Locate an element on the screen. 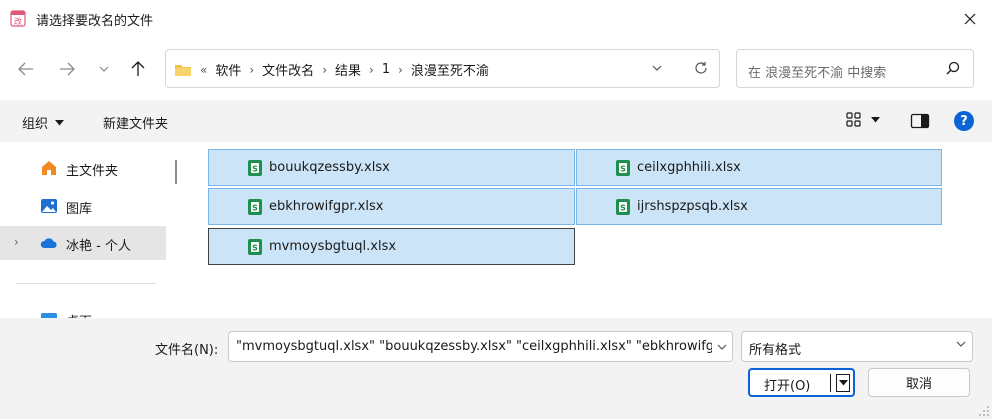 The image size is (992, 419). sidebar-divider is located at coordinates (86, 283).